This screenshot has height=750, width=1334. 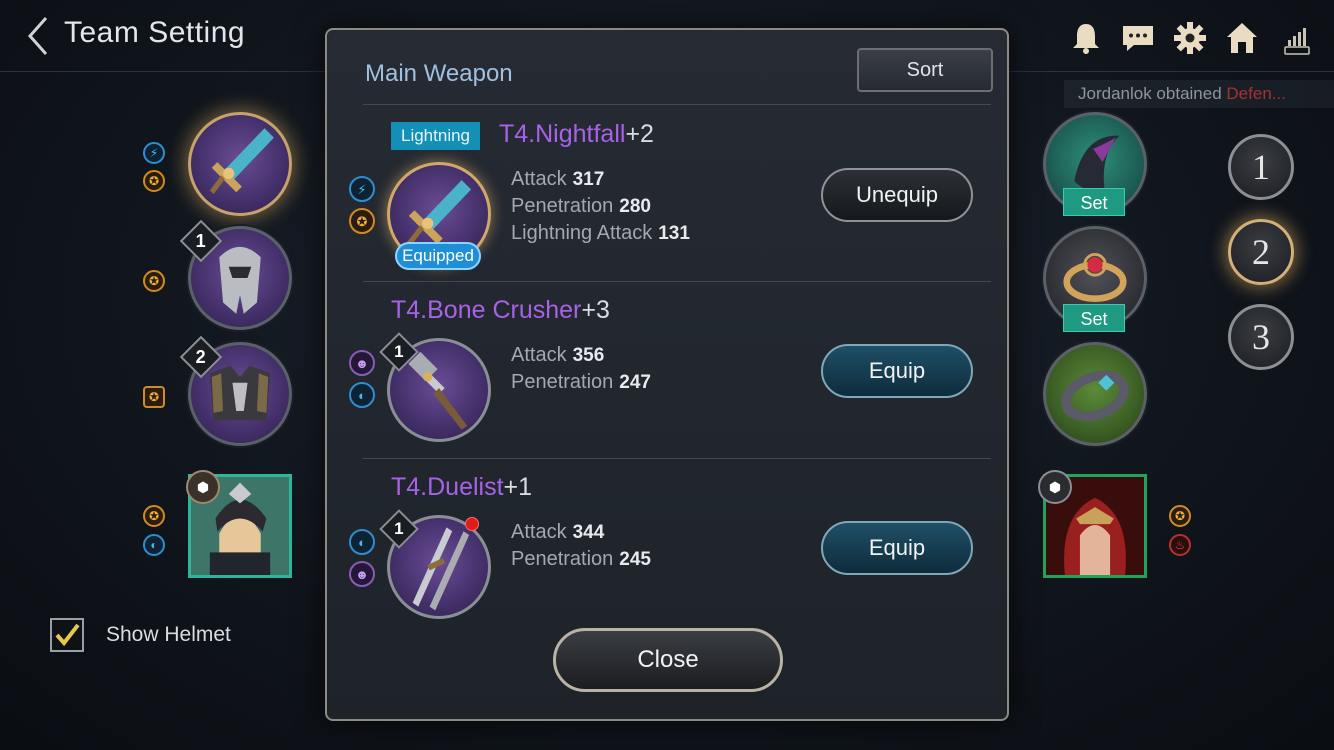 What do you see at coordinates (1138, 38) in the screenshot?
I see `chat-icon` at bounding box center [1138, 38].